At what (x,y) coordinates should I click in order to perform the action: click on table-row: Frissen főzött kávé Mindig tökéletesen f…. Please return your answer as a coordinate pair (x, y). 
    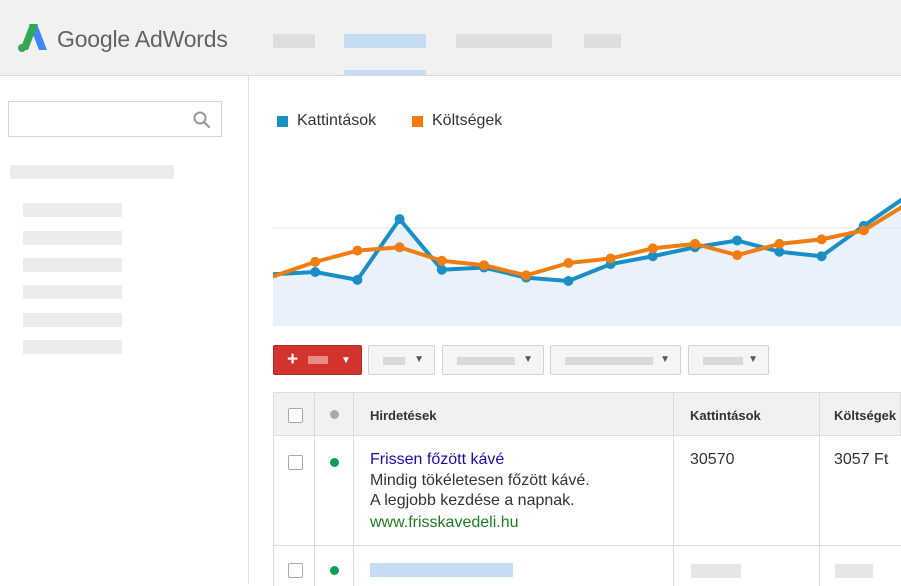
    Looking at the image, I should click on (587, 491).